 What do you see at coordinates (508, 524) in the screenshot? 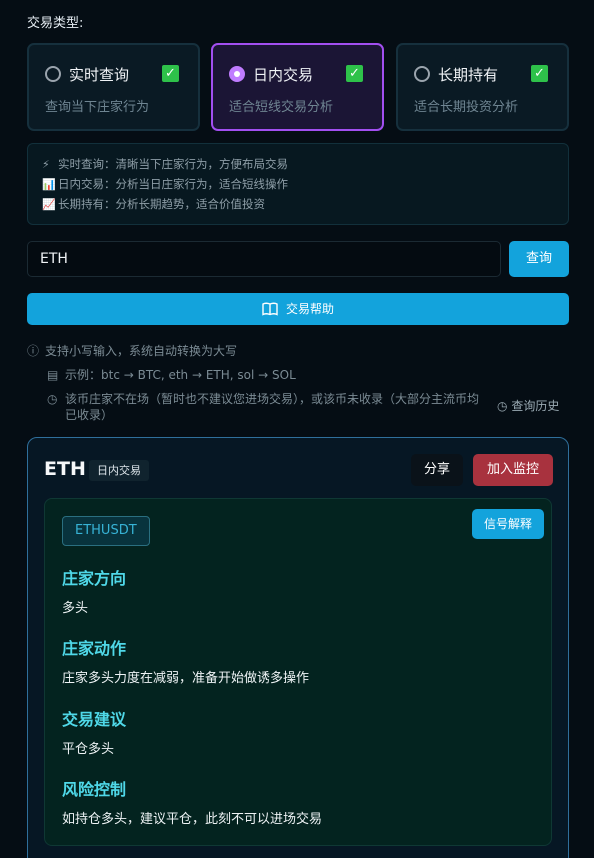
I see `signal-explain-button: 信号解释` at bounding box center [508, 524].